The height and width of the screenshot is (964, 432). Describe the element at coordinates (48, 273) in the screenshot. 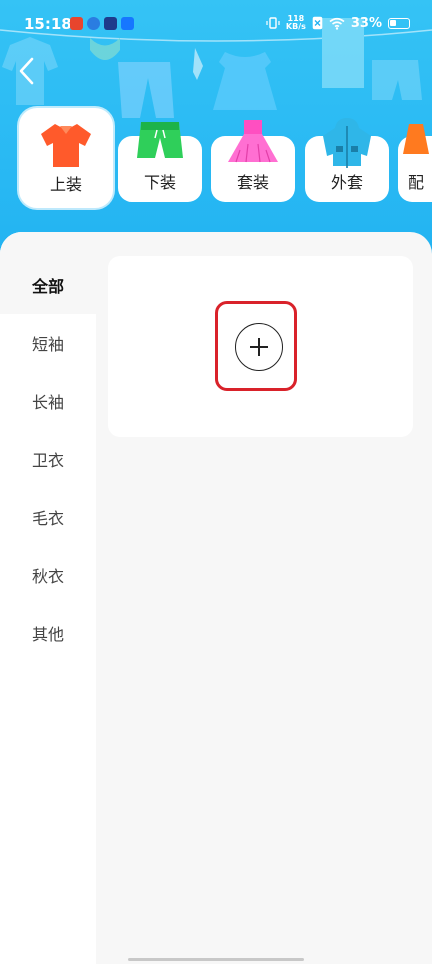

I see `sidebar-item-all: 全部` at that location.